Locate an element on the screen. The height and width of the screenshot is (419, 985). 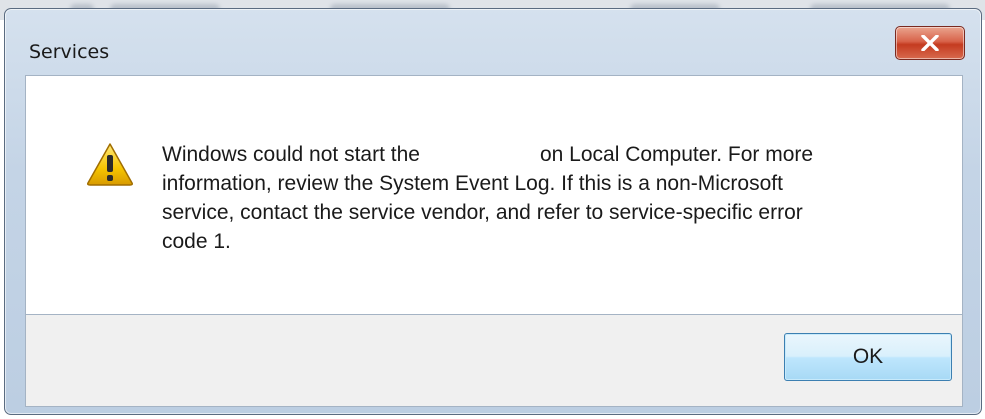
message-line-4: code 1. is located at coordinates (196, 241).